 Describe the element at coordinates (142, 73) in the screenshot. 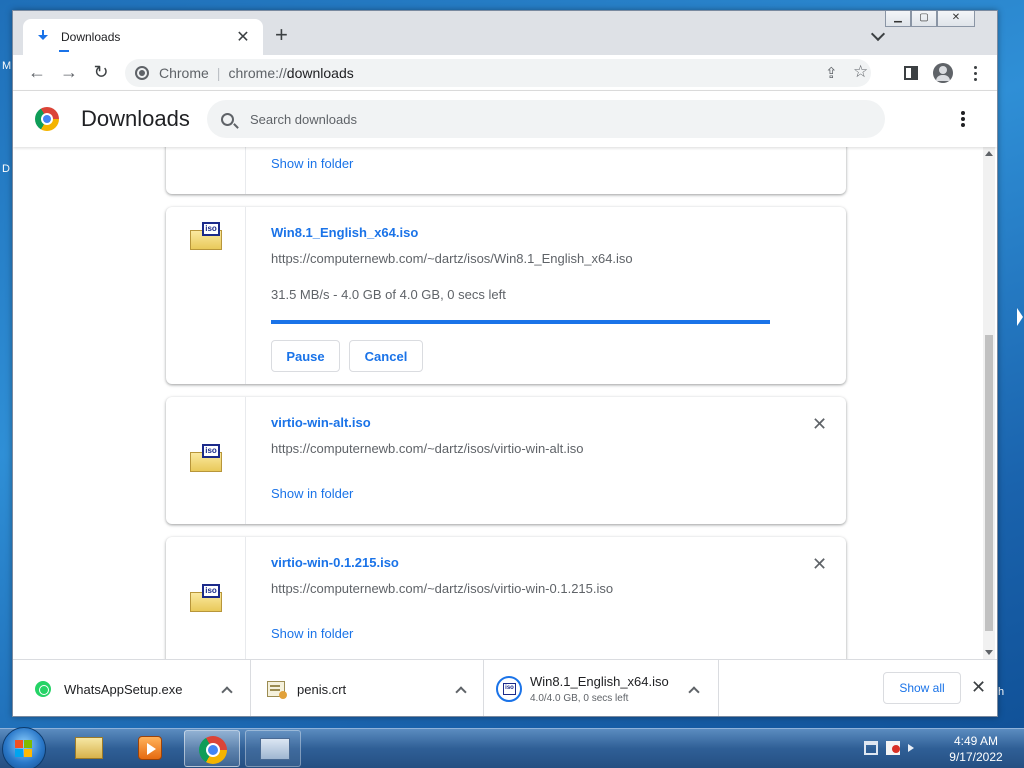

I see `chrome-site-icon` at that location.